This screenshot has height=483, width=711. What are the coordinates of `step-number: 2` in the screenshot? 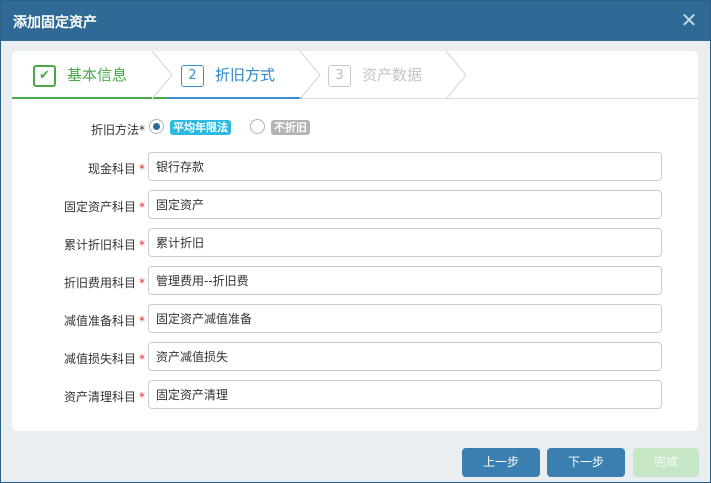 It's located at (192, 76).